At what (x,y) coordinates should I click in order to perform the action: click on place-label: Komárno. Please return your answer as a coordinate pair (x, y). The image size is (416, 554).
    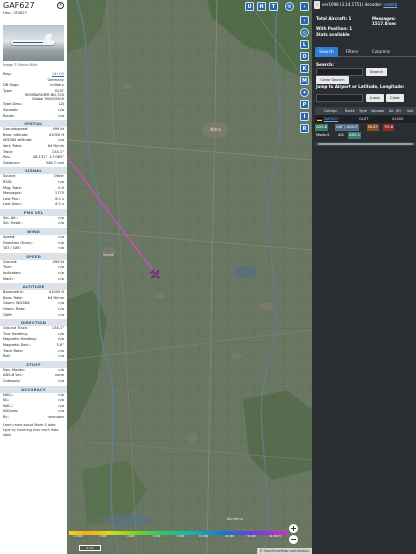
    Looking at the image, I should click on (235, 519).